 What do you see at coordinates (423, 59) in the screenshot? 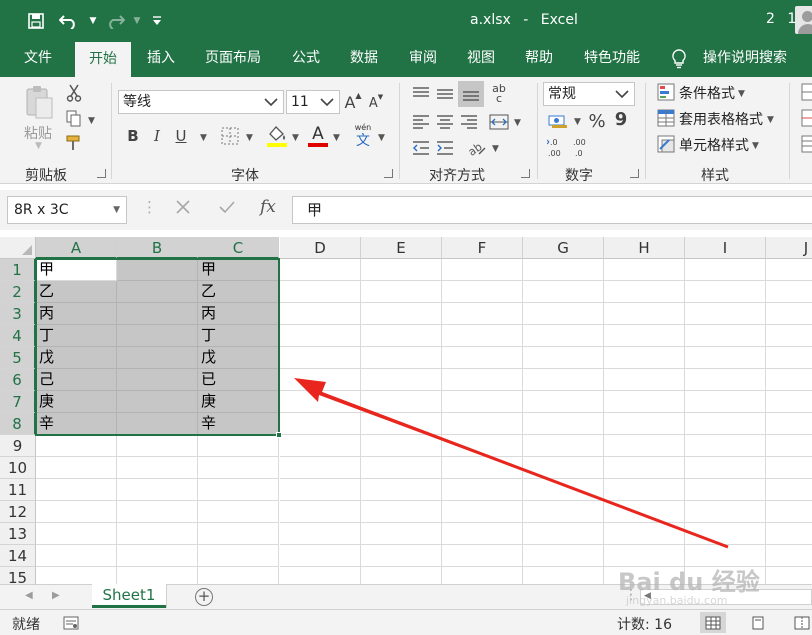
I see `tab-review: 审阅` at bounding box center [423, 59].